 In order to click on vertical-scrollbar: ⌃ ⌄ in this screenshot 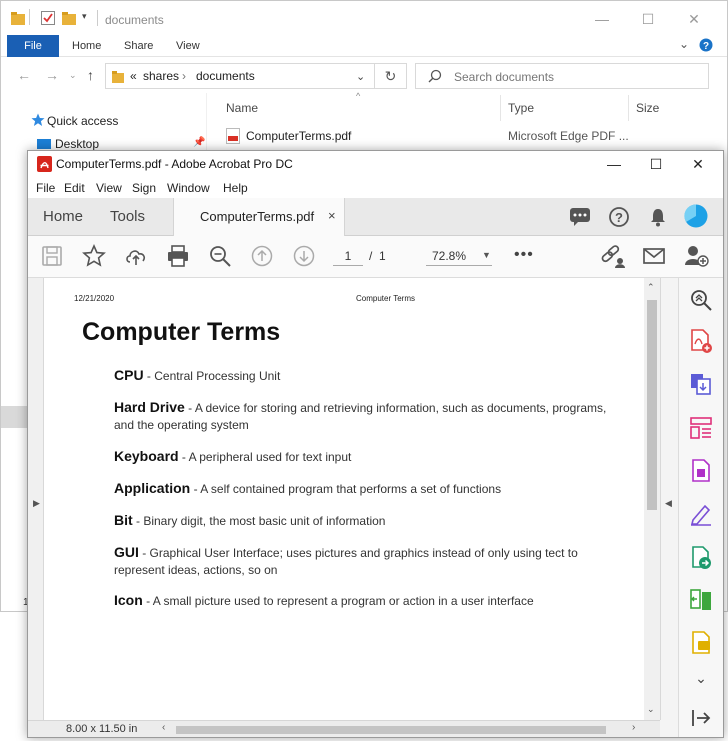, I will do `click(652, 499)`.